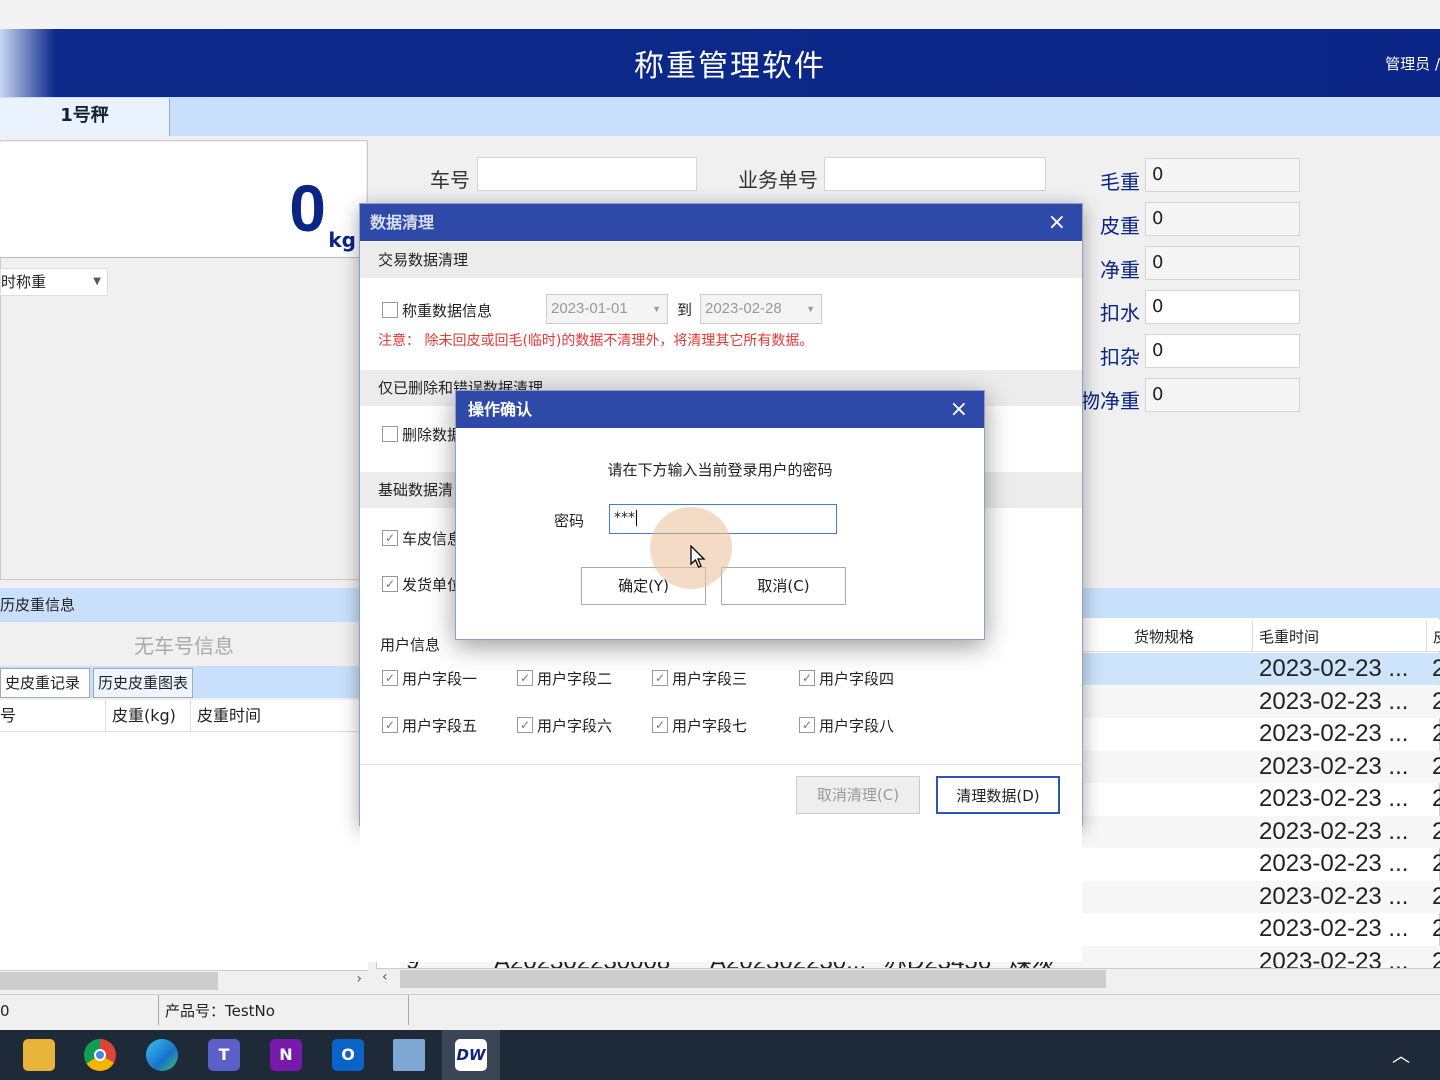 This screenshot has height=1080, width=1440. Describe the element at coordinates (140, 716) in the screenshot. I see `col-tare: 皮重(kg)` at that location.